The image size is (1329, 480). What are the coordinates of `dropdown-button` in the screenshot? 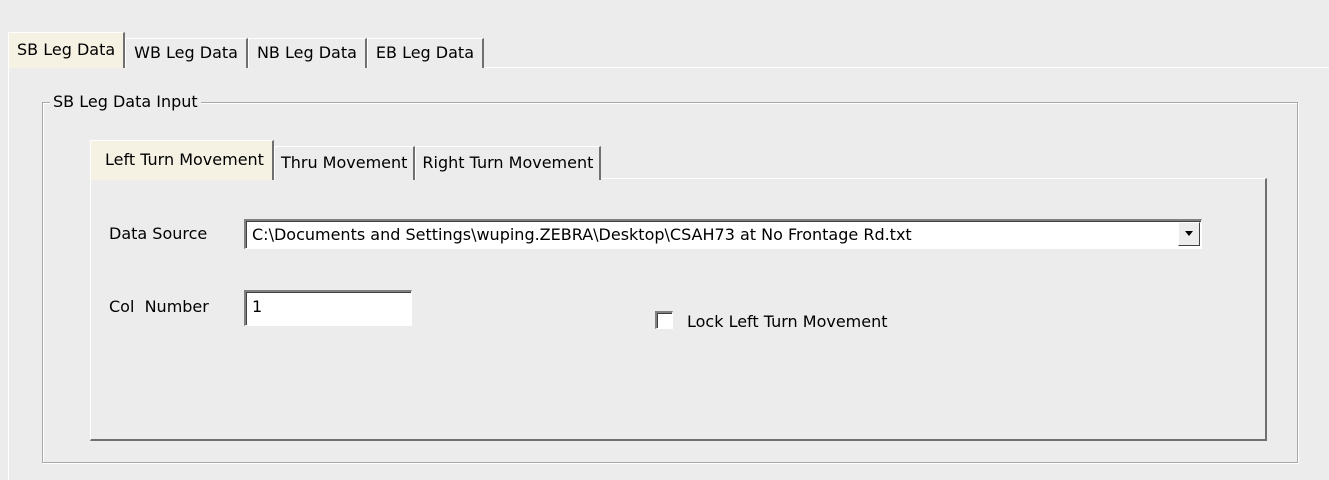 It's located at (1189, 234).